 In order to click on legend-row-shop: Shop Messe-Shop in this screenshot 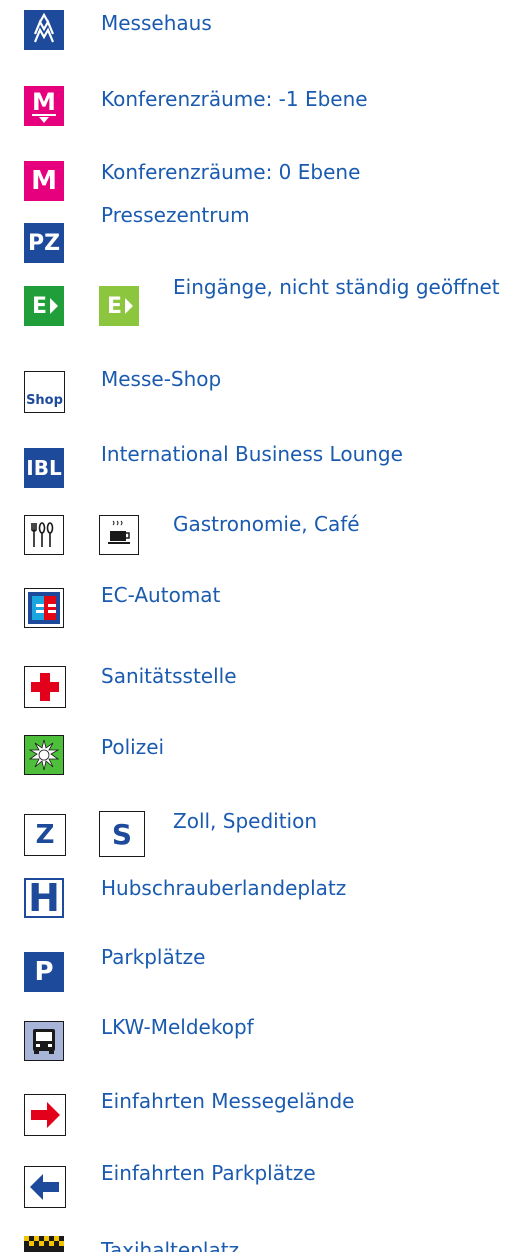, I will do `click(258, 398)`.